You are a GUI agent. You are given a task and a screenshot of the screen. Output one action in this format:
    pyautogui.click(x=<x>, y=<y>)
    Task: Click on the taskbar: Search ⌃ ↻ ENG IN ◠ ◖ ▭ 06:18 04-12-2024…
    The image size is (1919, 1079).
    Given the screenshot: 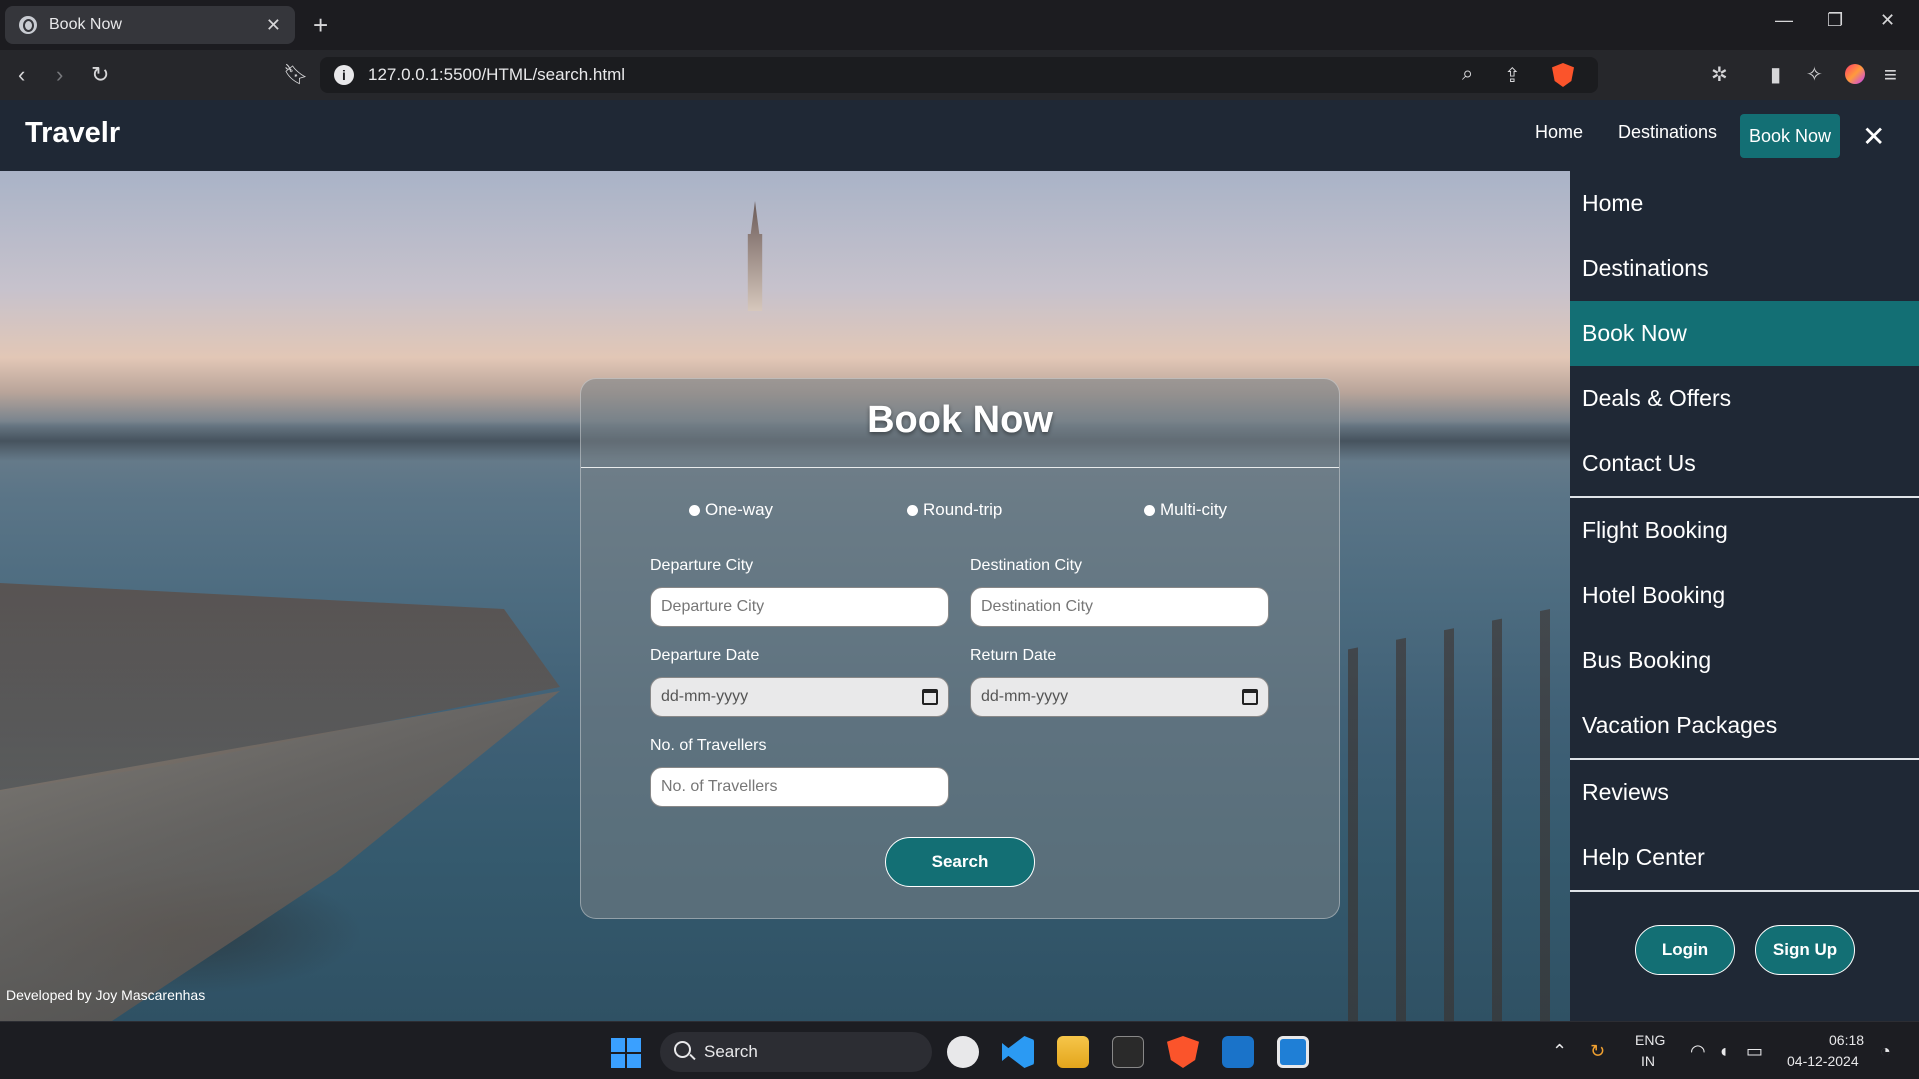 What is the action you would take?
    pyautogui.click(x=959, y=1050)
    